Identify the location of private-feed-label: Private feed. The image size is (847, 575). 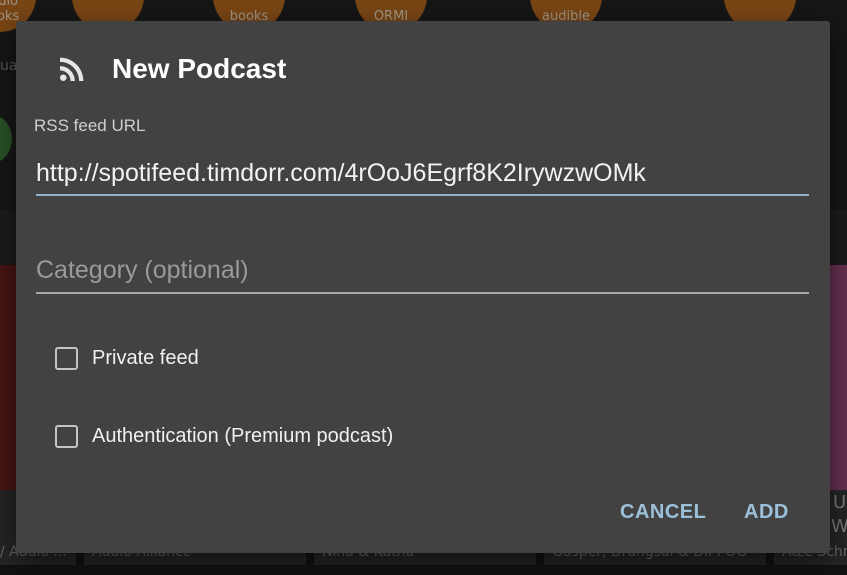
(145, 358).